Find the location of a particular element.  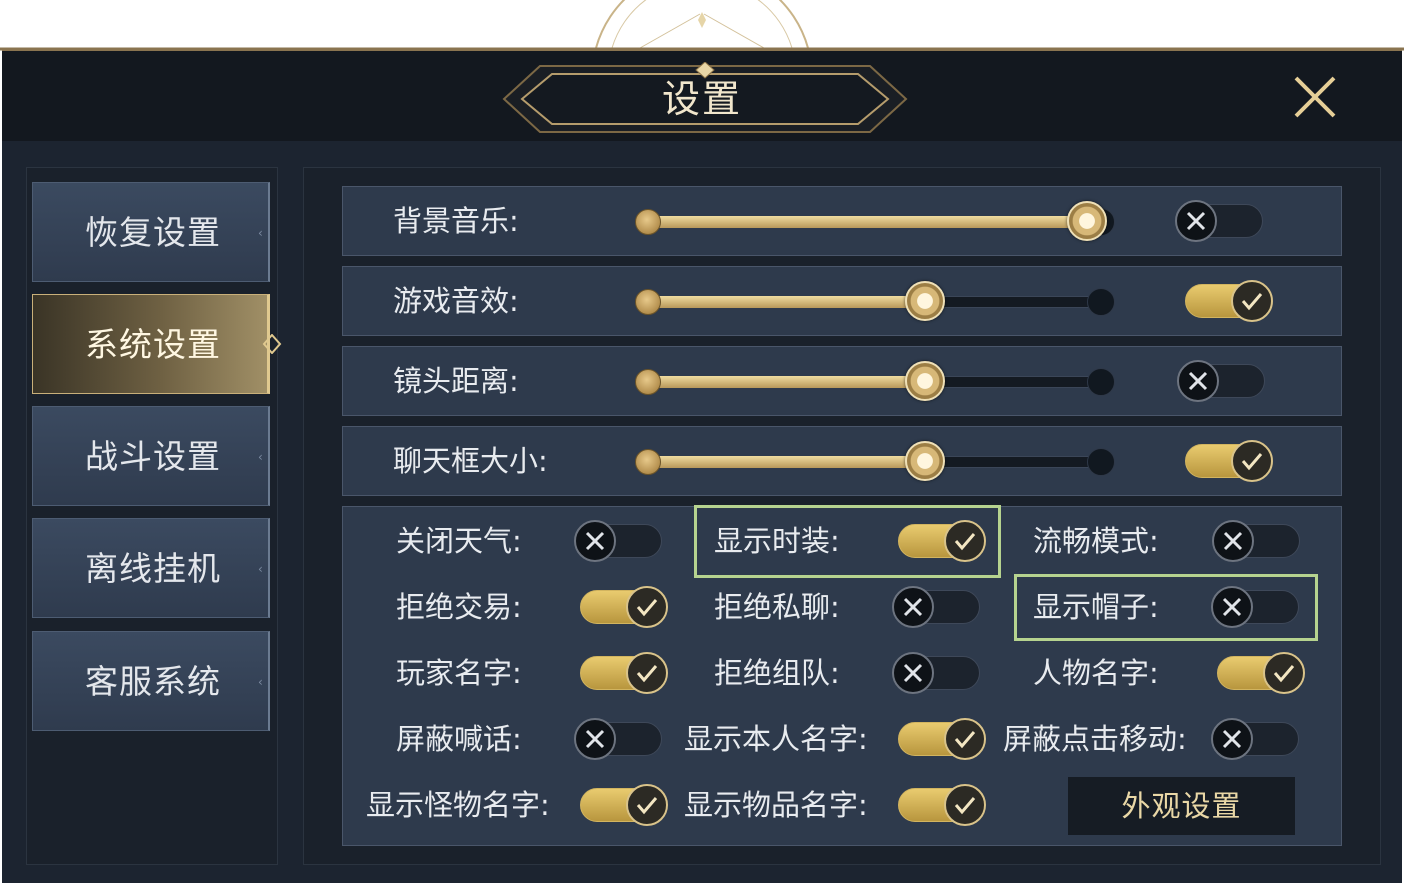

setting-label: 聊天框大小: is located at coordinates (470, 461).